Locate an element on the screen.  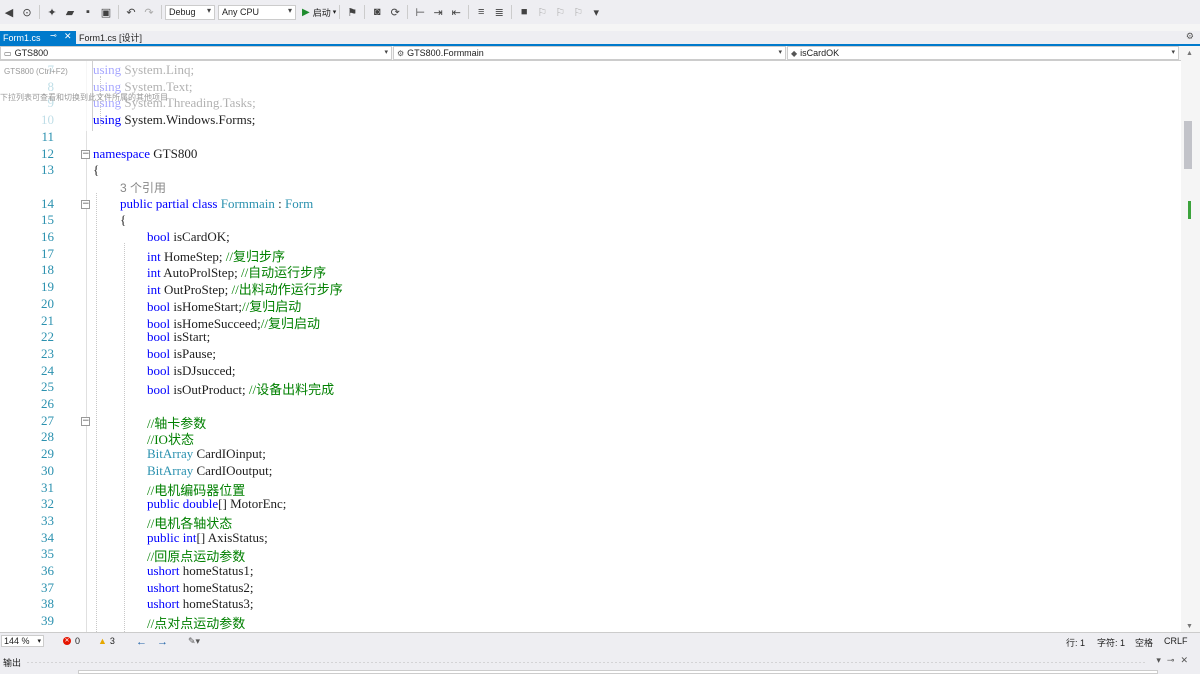
code-line: 15 { is located at coordinates (590, 220).